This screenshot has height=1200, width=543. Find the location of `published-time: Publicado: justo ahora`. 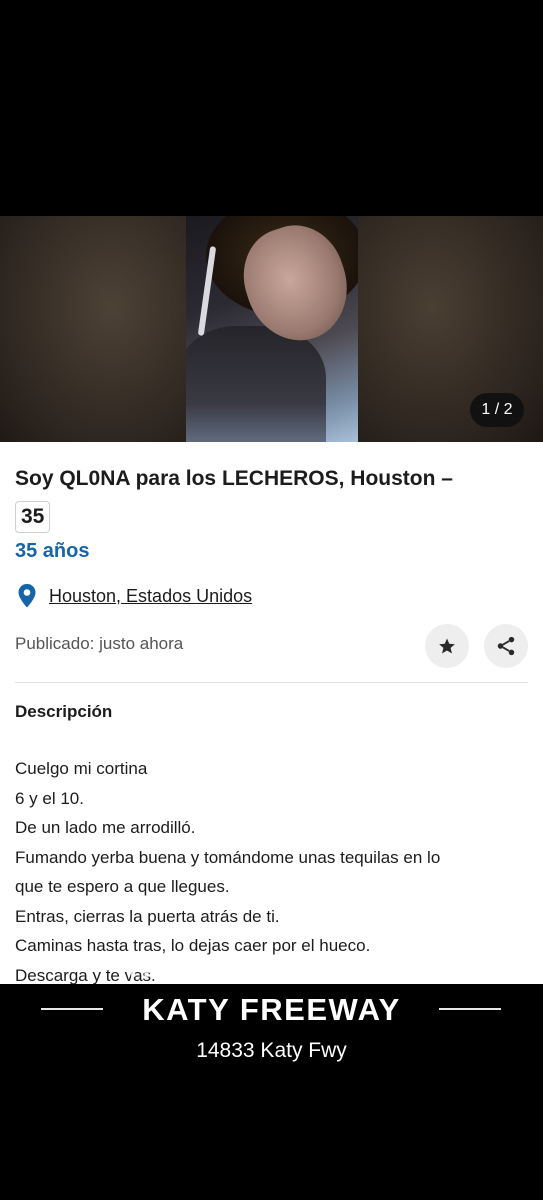

published-time: Publicado: justo ahora is located at coordinates (99, 643).